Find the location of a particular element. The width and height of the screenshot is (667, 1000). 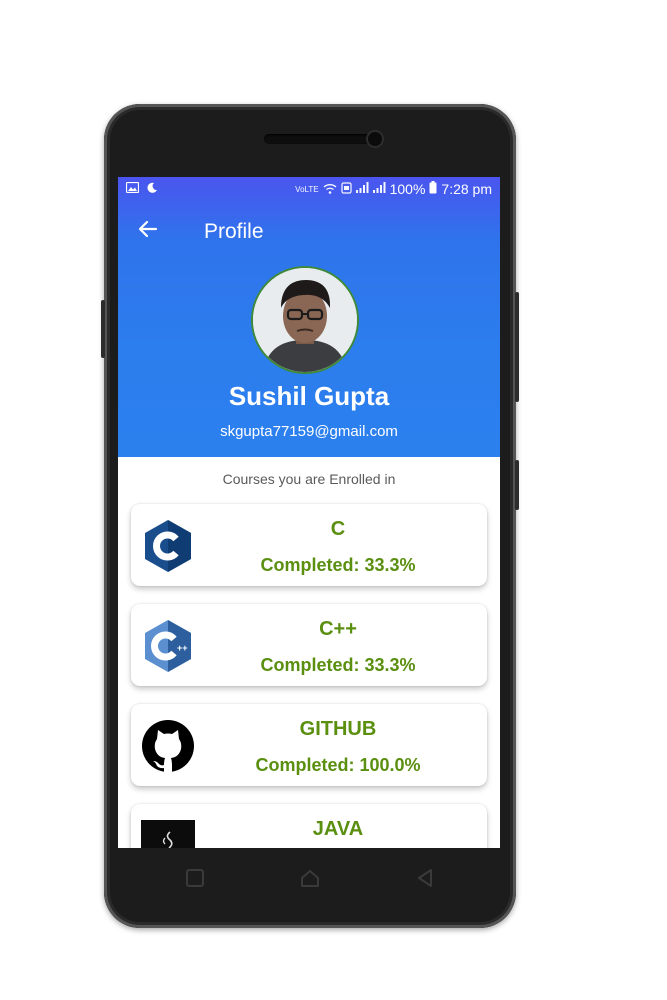

course-name: C++ is located at coordinates (338, 629).